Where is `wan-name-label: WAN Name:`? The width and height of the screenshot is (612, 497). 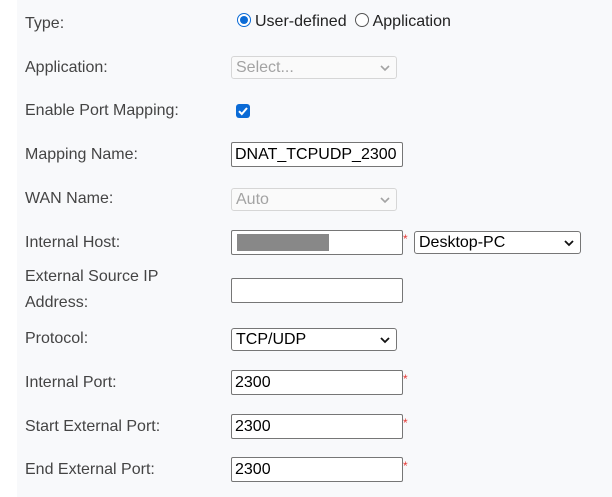 wan-name-label: WAN Name: is located at coordinates (69, 198).